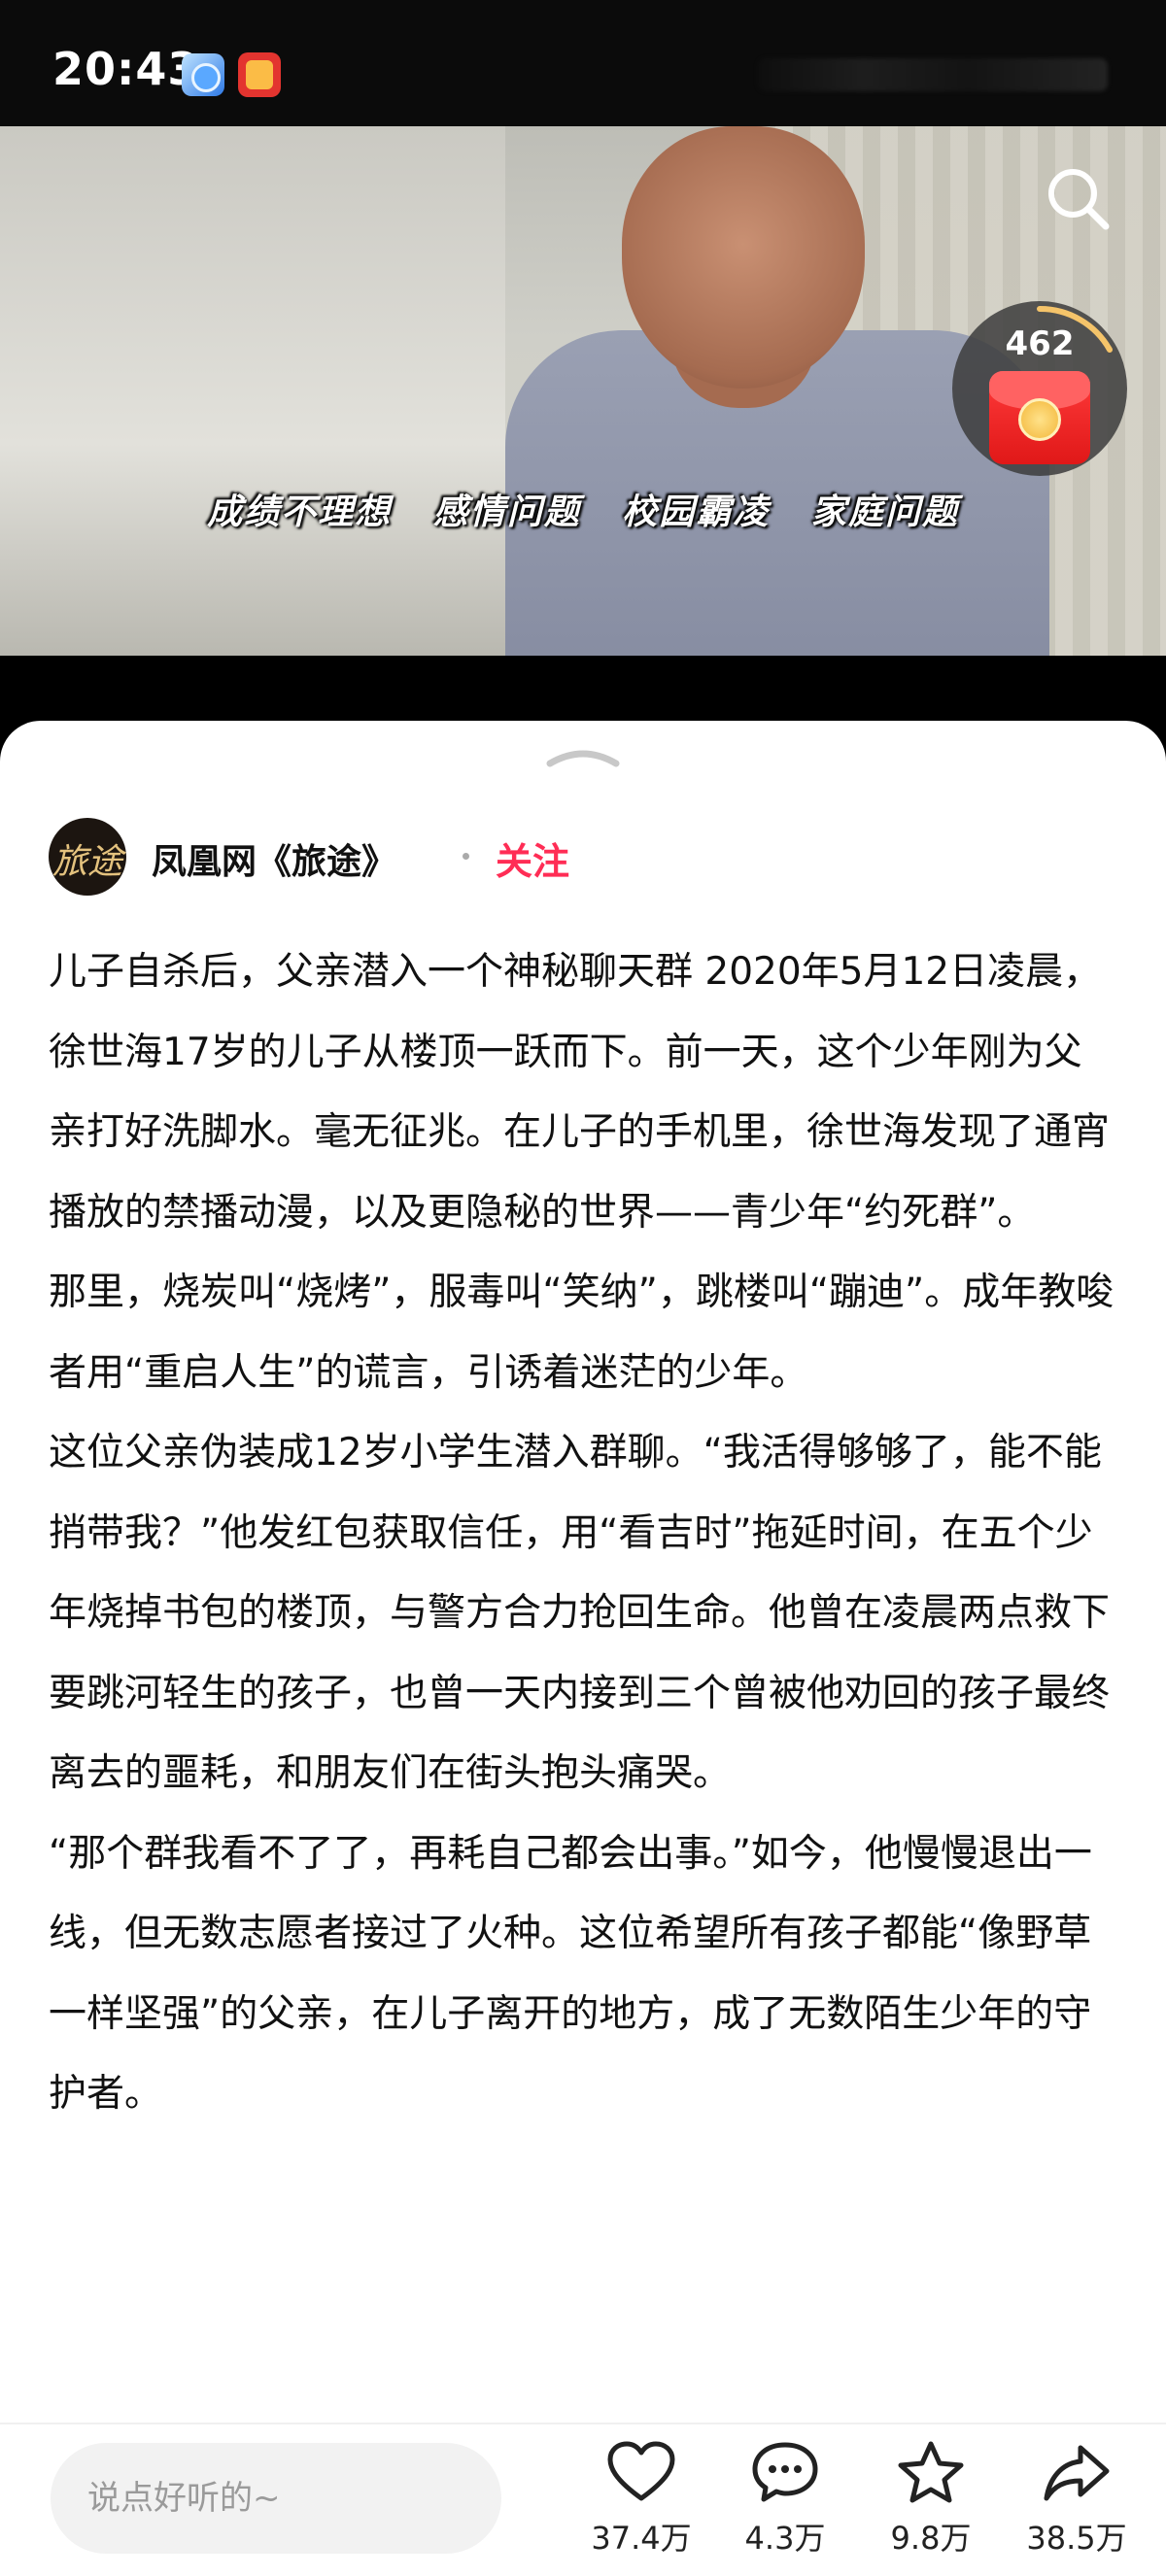 The image size is (1166, 2576). What do you see at coordinates (86, 862) in the screenshot?
I see `avatar-logo-text: 旅途` at bounding box center [86, 862].